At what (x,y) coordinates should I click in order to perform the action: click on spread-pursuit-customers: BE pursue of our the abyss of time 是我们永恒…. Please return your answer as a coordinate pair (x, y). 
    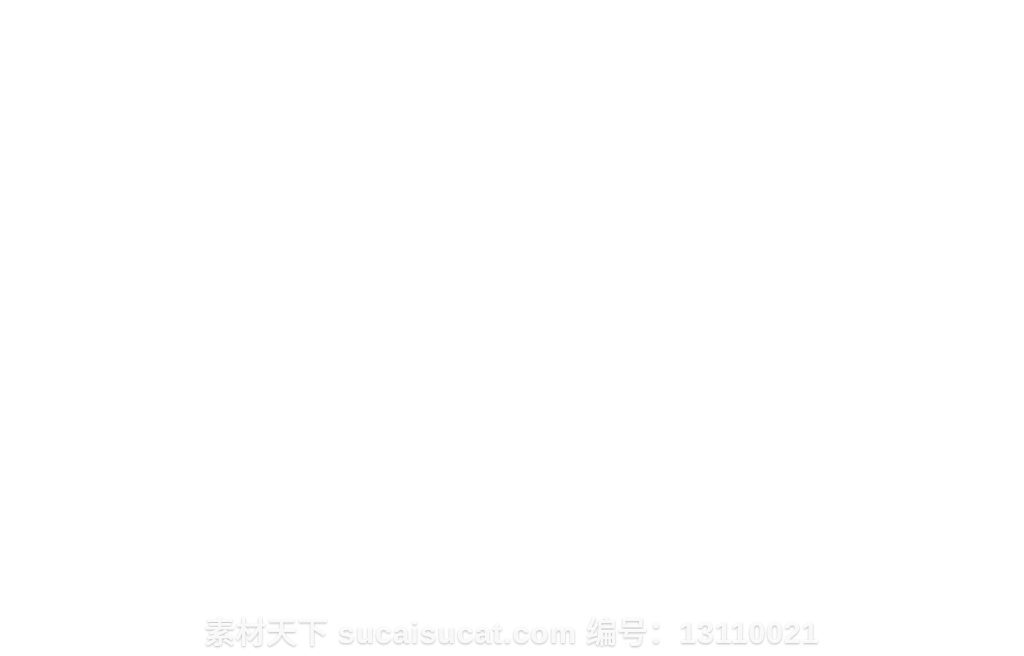
    Looking at the image, I should click on (514, 559).